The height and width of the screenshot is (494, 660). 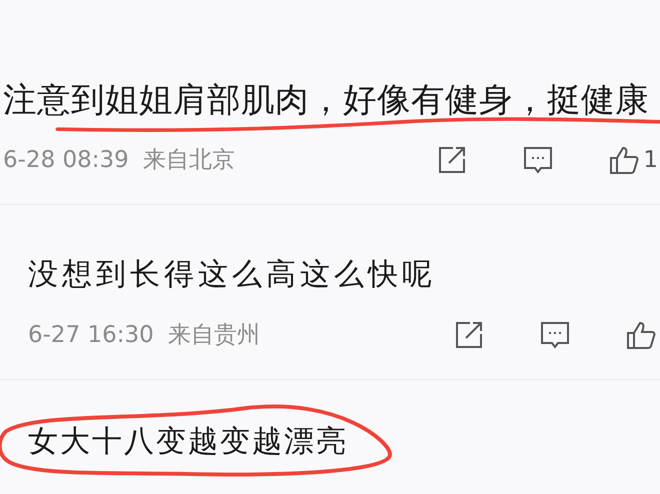 What do you see at coordinates (188, 160) in the screenshot?
I see `comment-location: 来自北京` at bounding box center [188, 160].